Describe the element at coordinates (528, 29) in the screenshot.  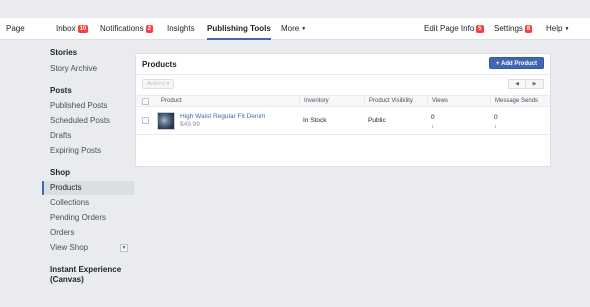
I see `settings-badge: 8` at that location.